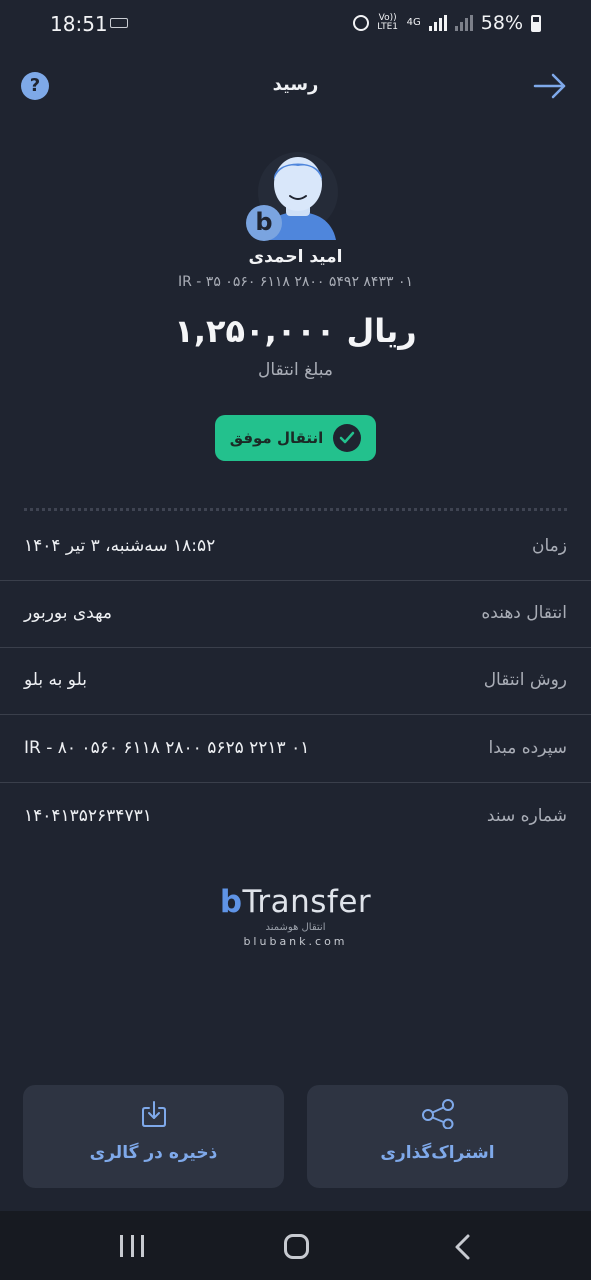  Describe the element at coordinates (120, 546) in the screenshot. I see `detail-value: ۱۸:۵۲ سه‌شنبه، ۳ تیر ۱۴۰۴` at that location.